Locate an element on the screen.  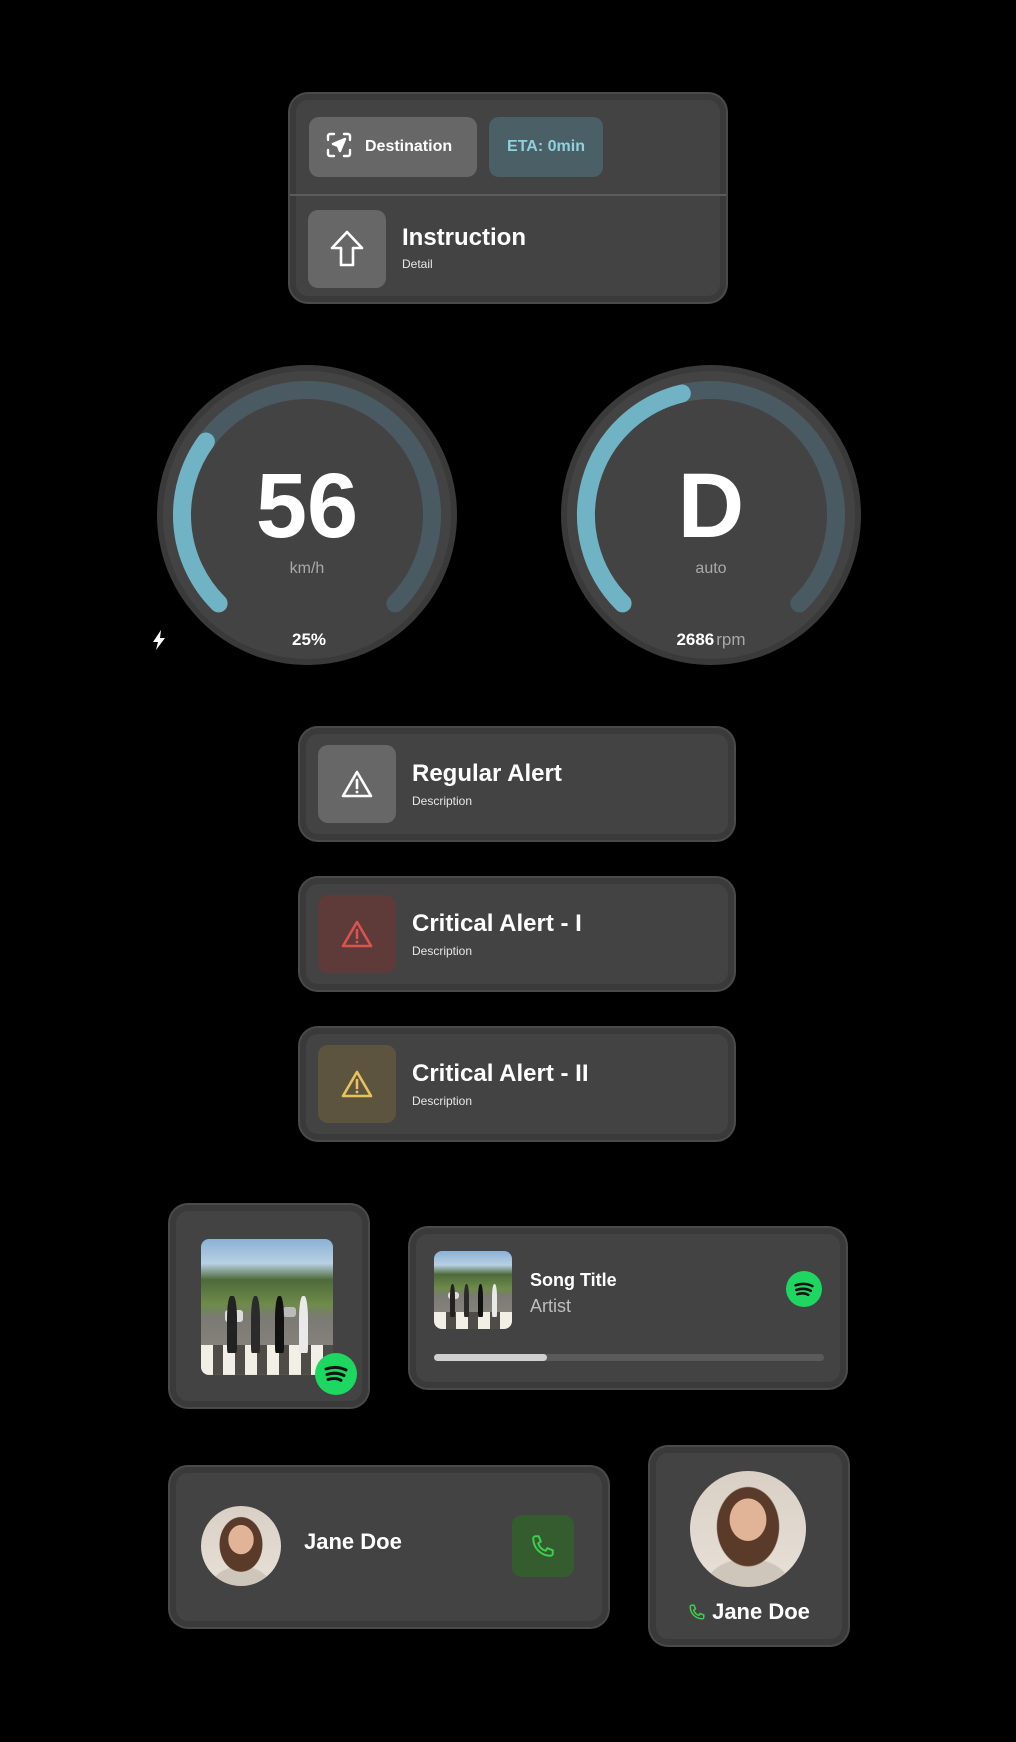
progress-bar is located at coordinates (629, 1357).